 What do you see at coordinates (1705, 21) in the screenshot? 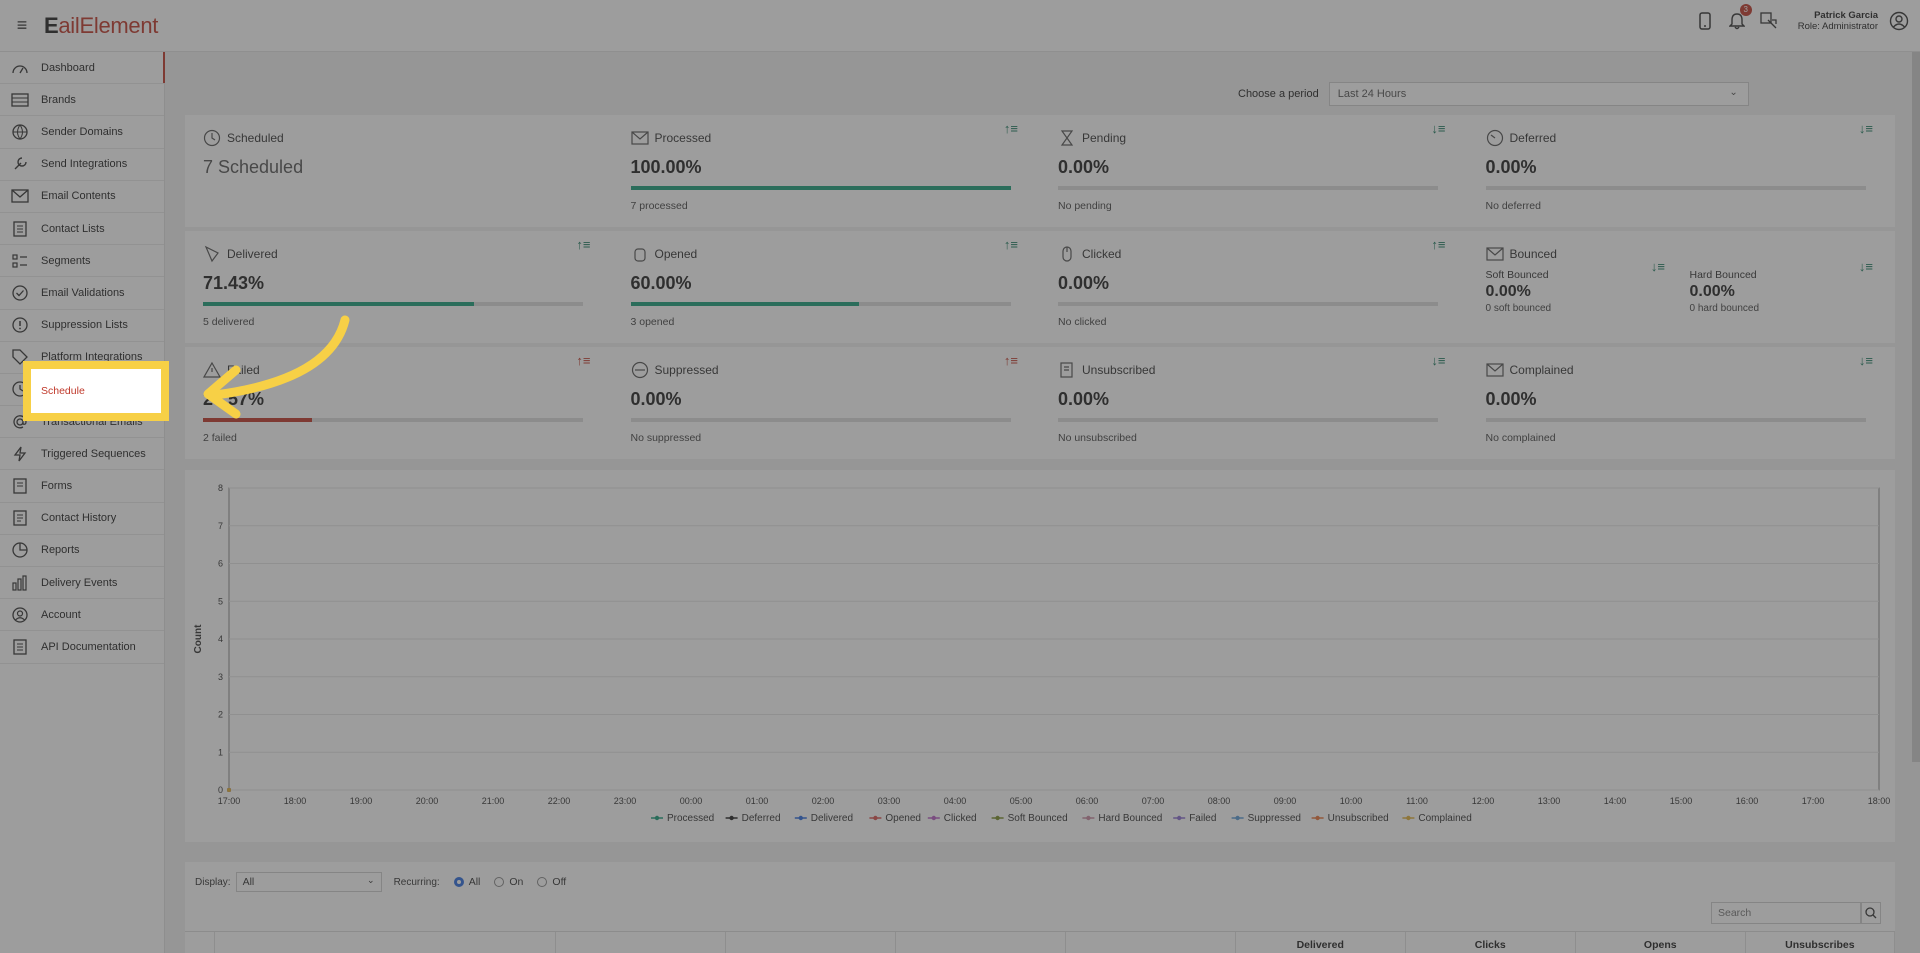
I see `phone-icon` at bounding box center [1705, 21].